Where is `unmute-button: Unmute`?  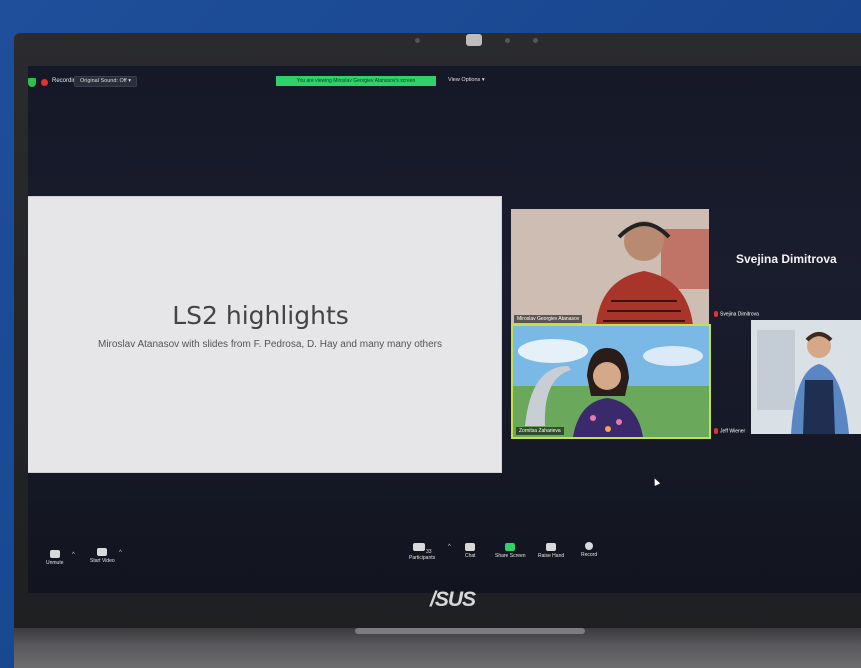 unmute-button: Unmute is located at coordinates (55, 558).